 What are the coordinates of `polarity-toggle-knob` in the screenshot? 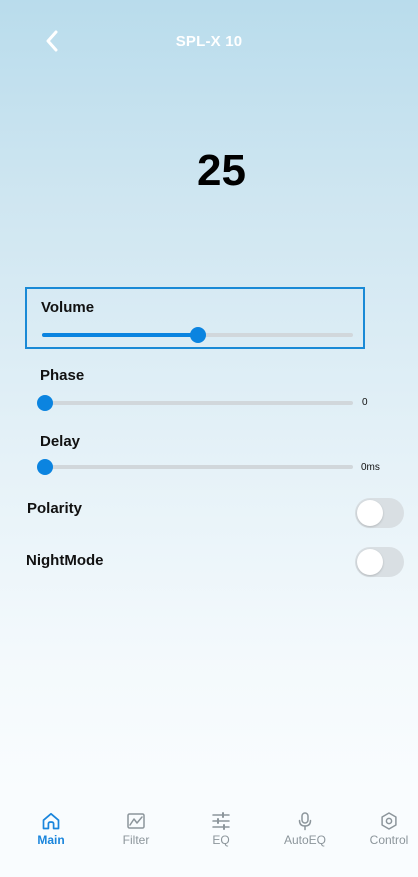 It's located at (370, 513).